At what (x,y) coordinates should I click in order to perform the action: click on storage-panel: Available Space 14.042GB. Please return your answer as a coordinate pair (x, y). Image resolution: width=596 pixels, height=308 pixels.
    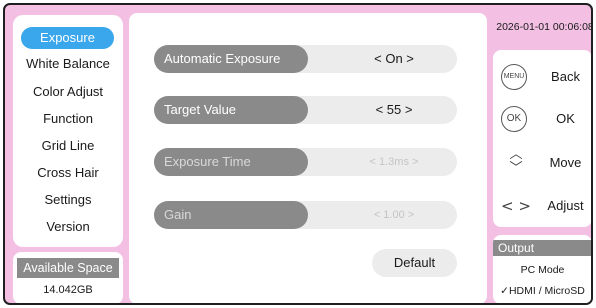
    Looking at the image, I should click on (68, 277).